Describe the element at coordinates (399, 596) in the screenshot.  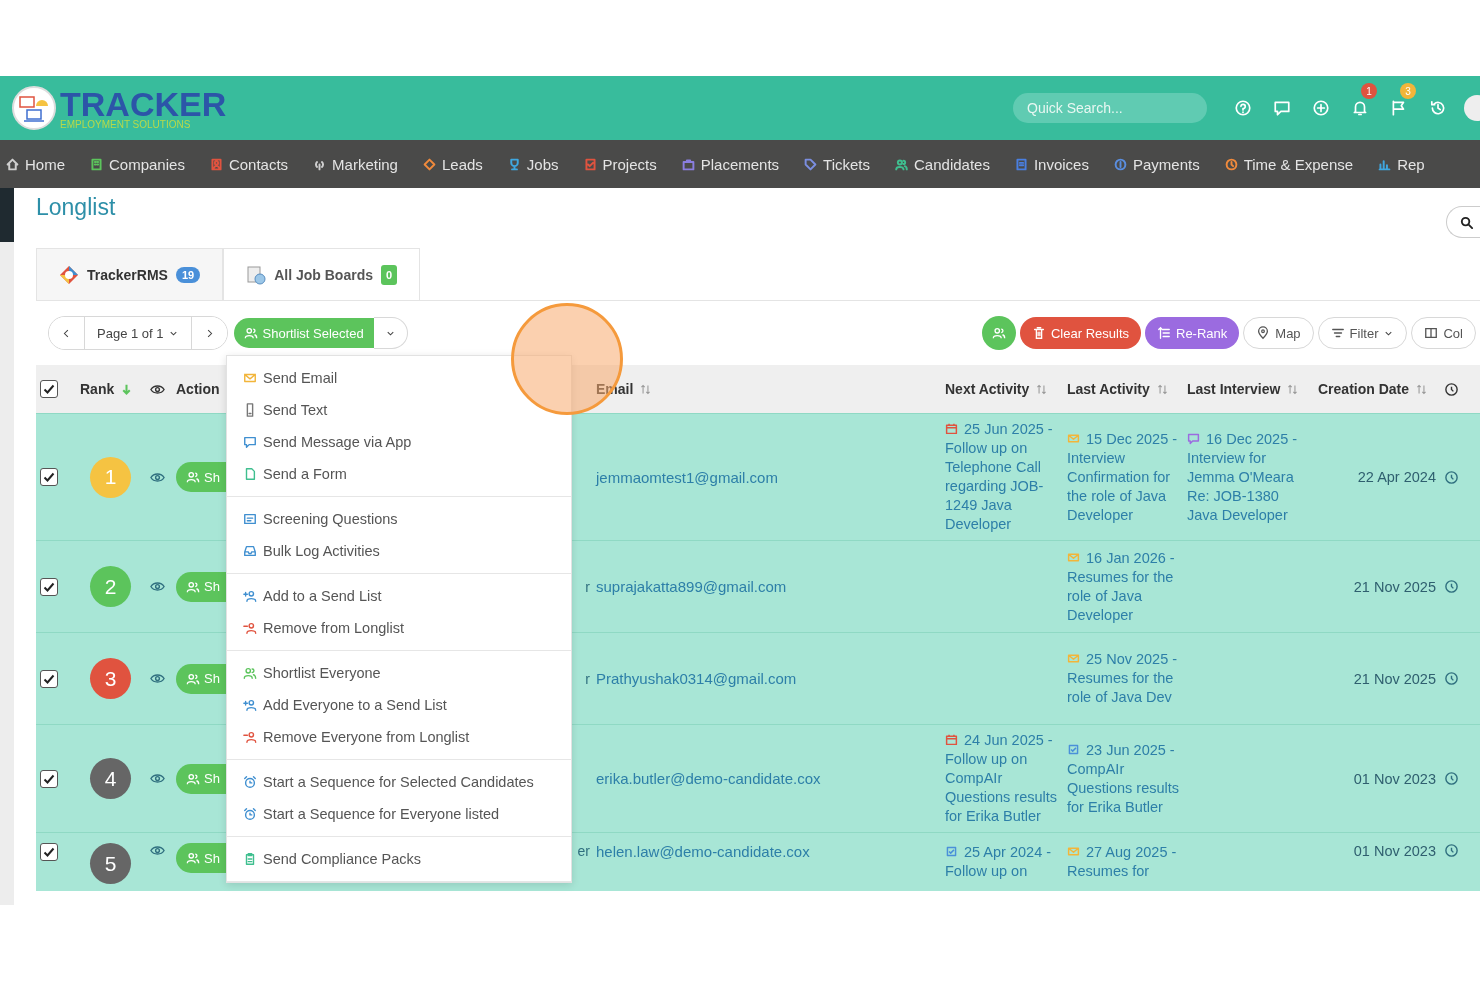
I see `menu-item: Add to a Send List` at that location.